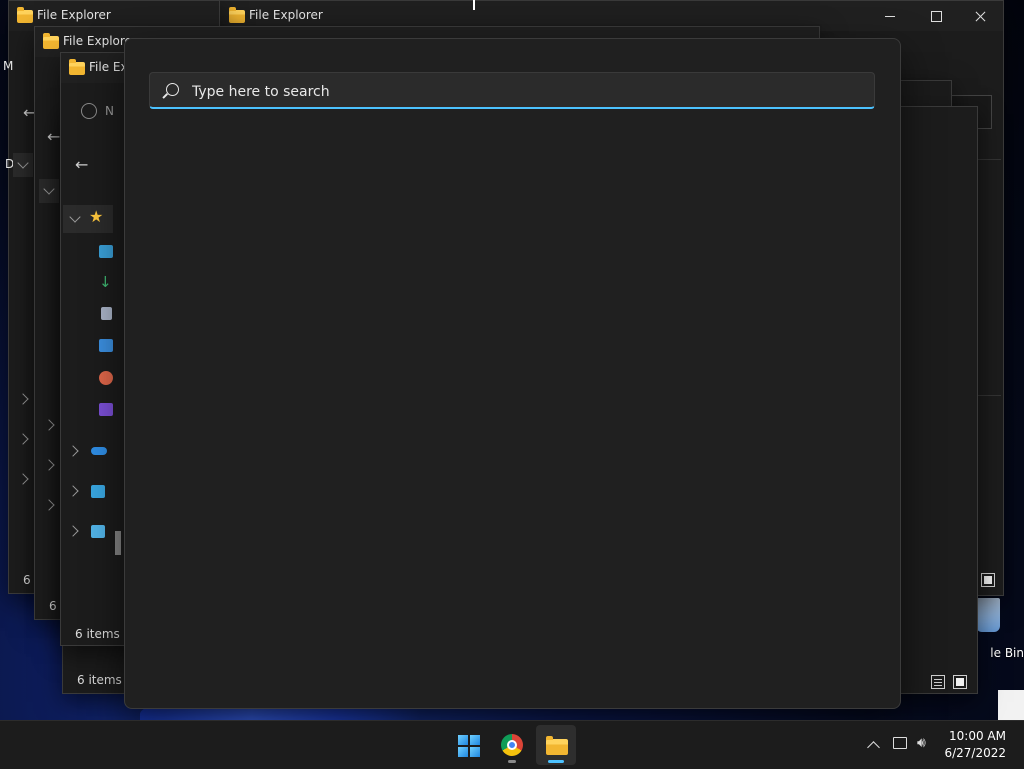 This screenshot has height=769, width=1024. I want to click on details-view-icon, so click(938, 682).